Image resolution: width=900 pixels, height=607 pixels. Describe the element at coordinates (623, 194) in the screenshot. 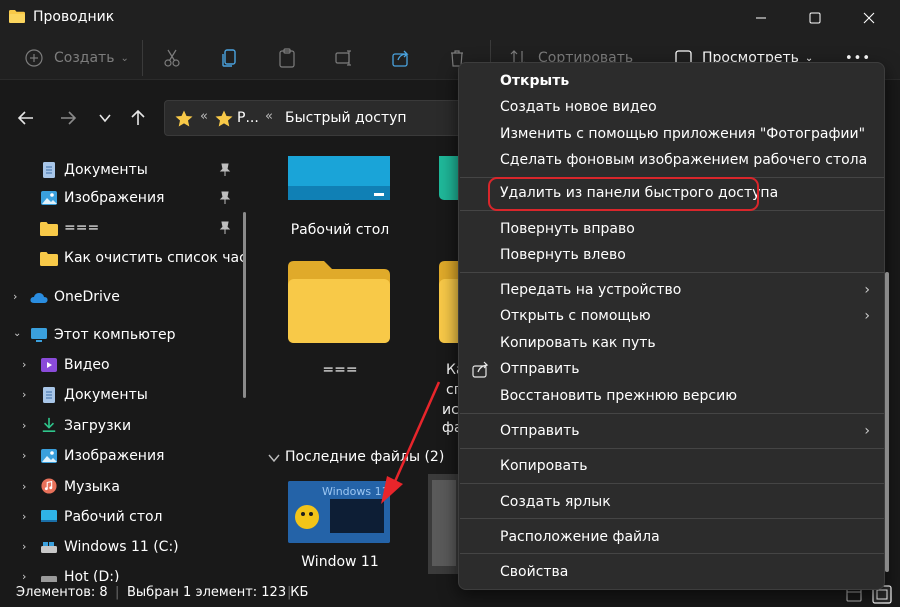

I see `highlight-annotation` at that location.